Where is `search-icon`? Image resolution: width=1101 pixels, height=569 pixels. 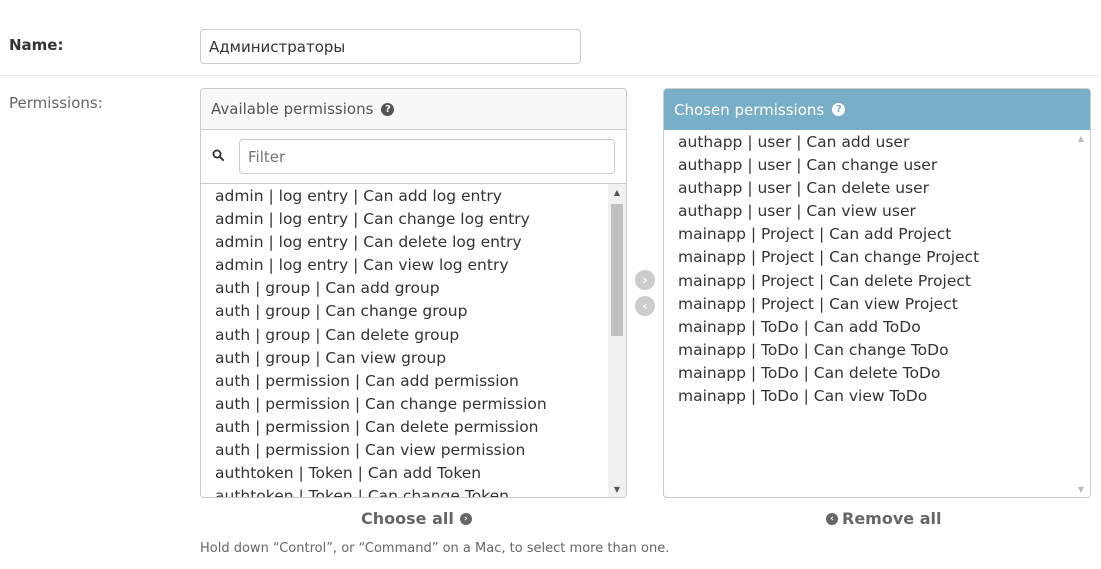
search-icon is located at coordinates (218, 155).